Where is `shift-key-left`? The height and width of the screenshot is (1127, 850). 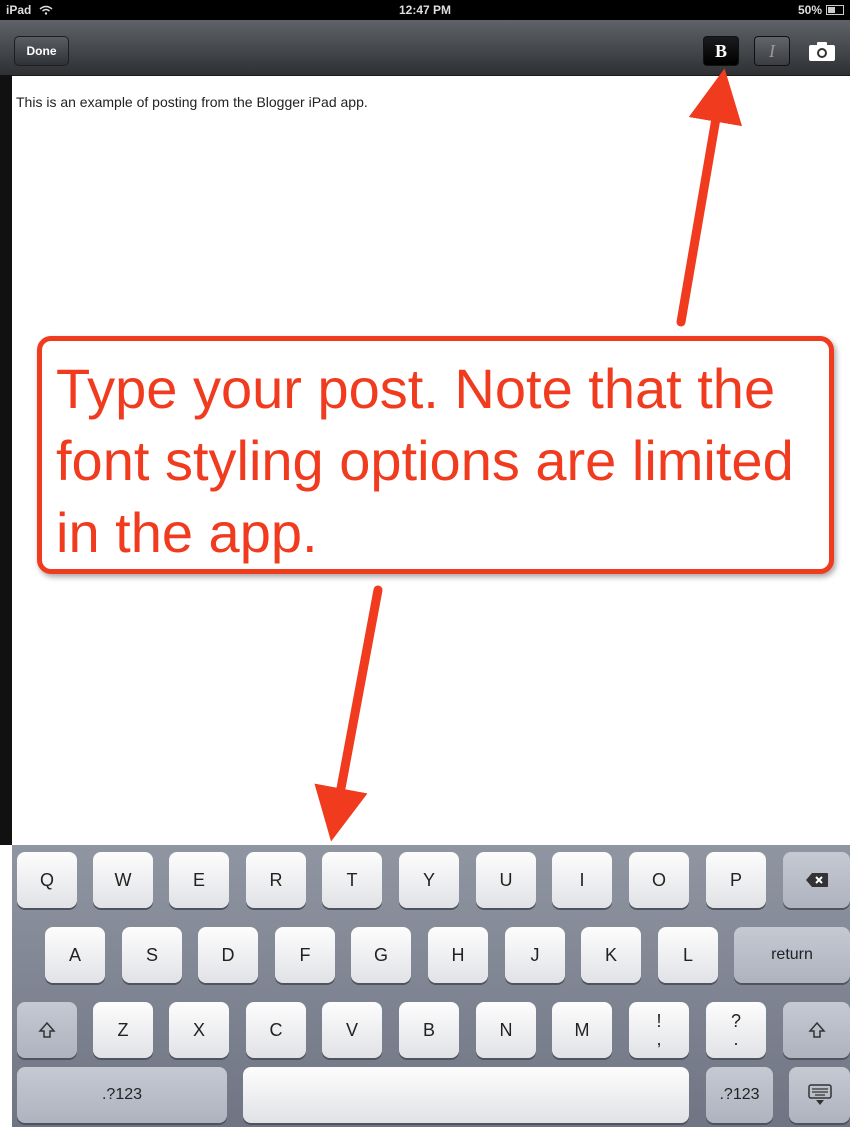
shift-key-left is located at coordinates (47, 1030).